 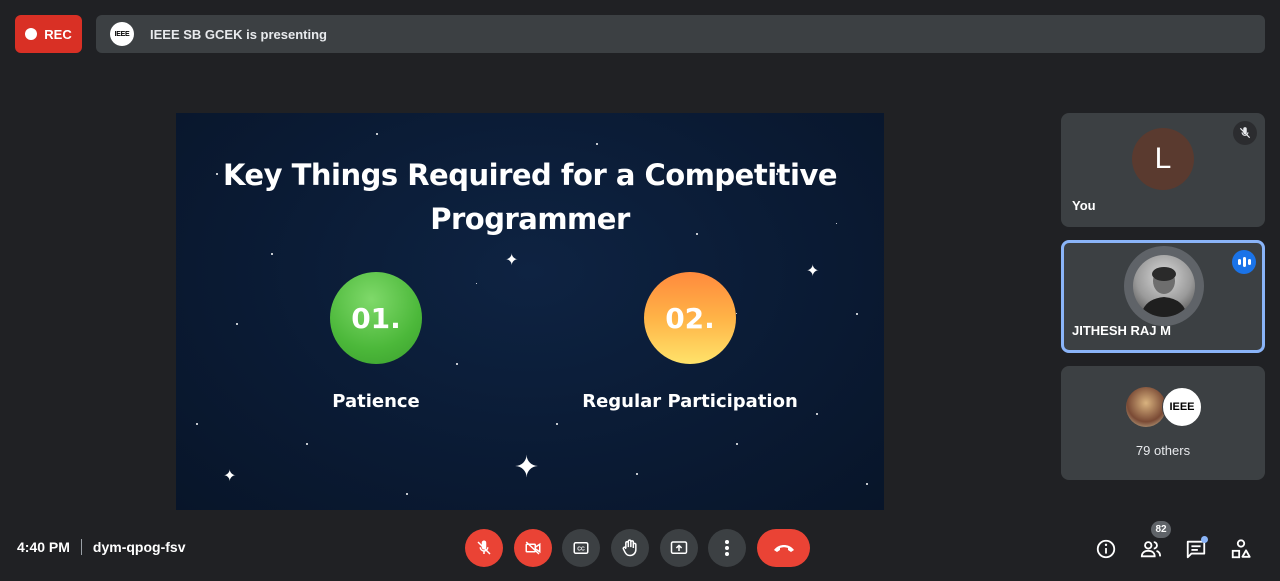 I want to click on present-now-button, so click(x=679, y=548).